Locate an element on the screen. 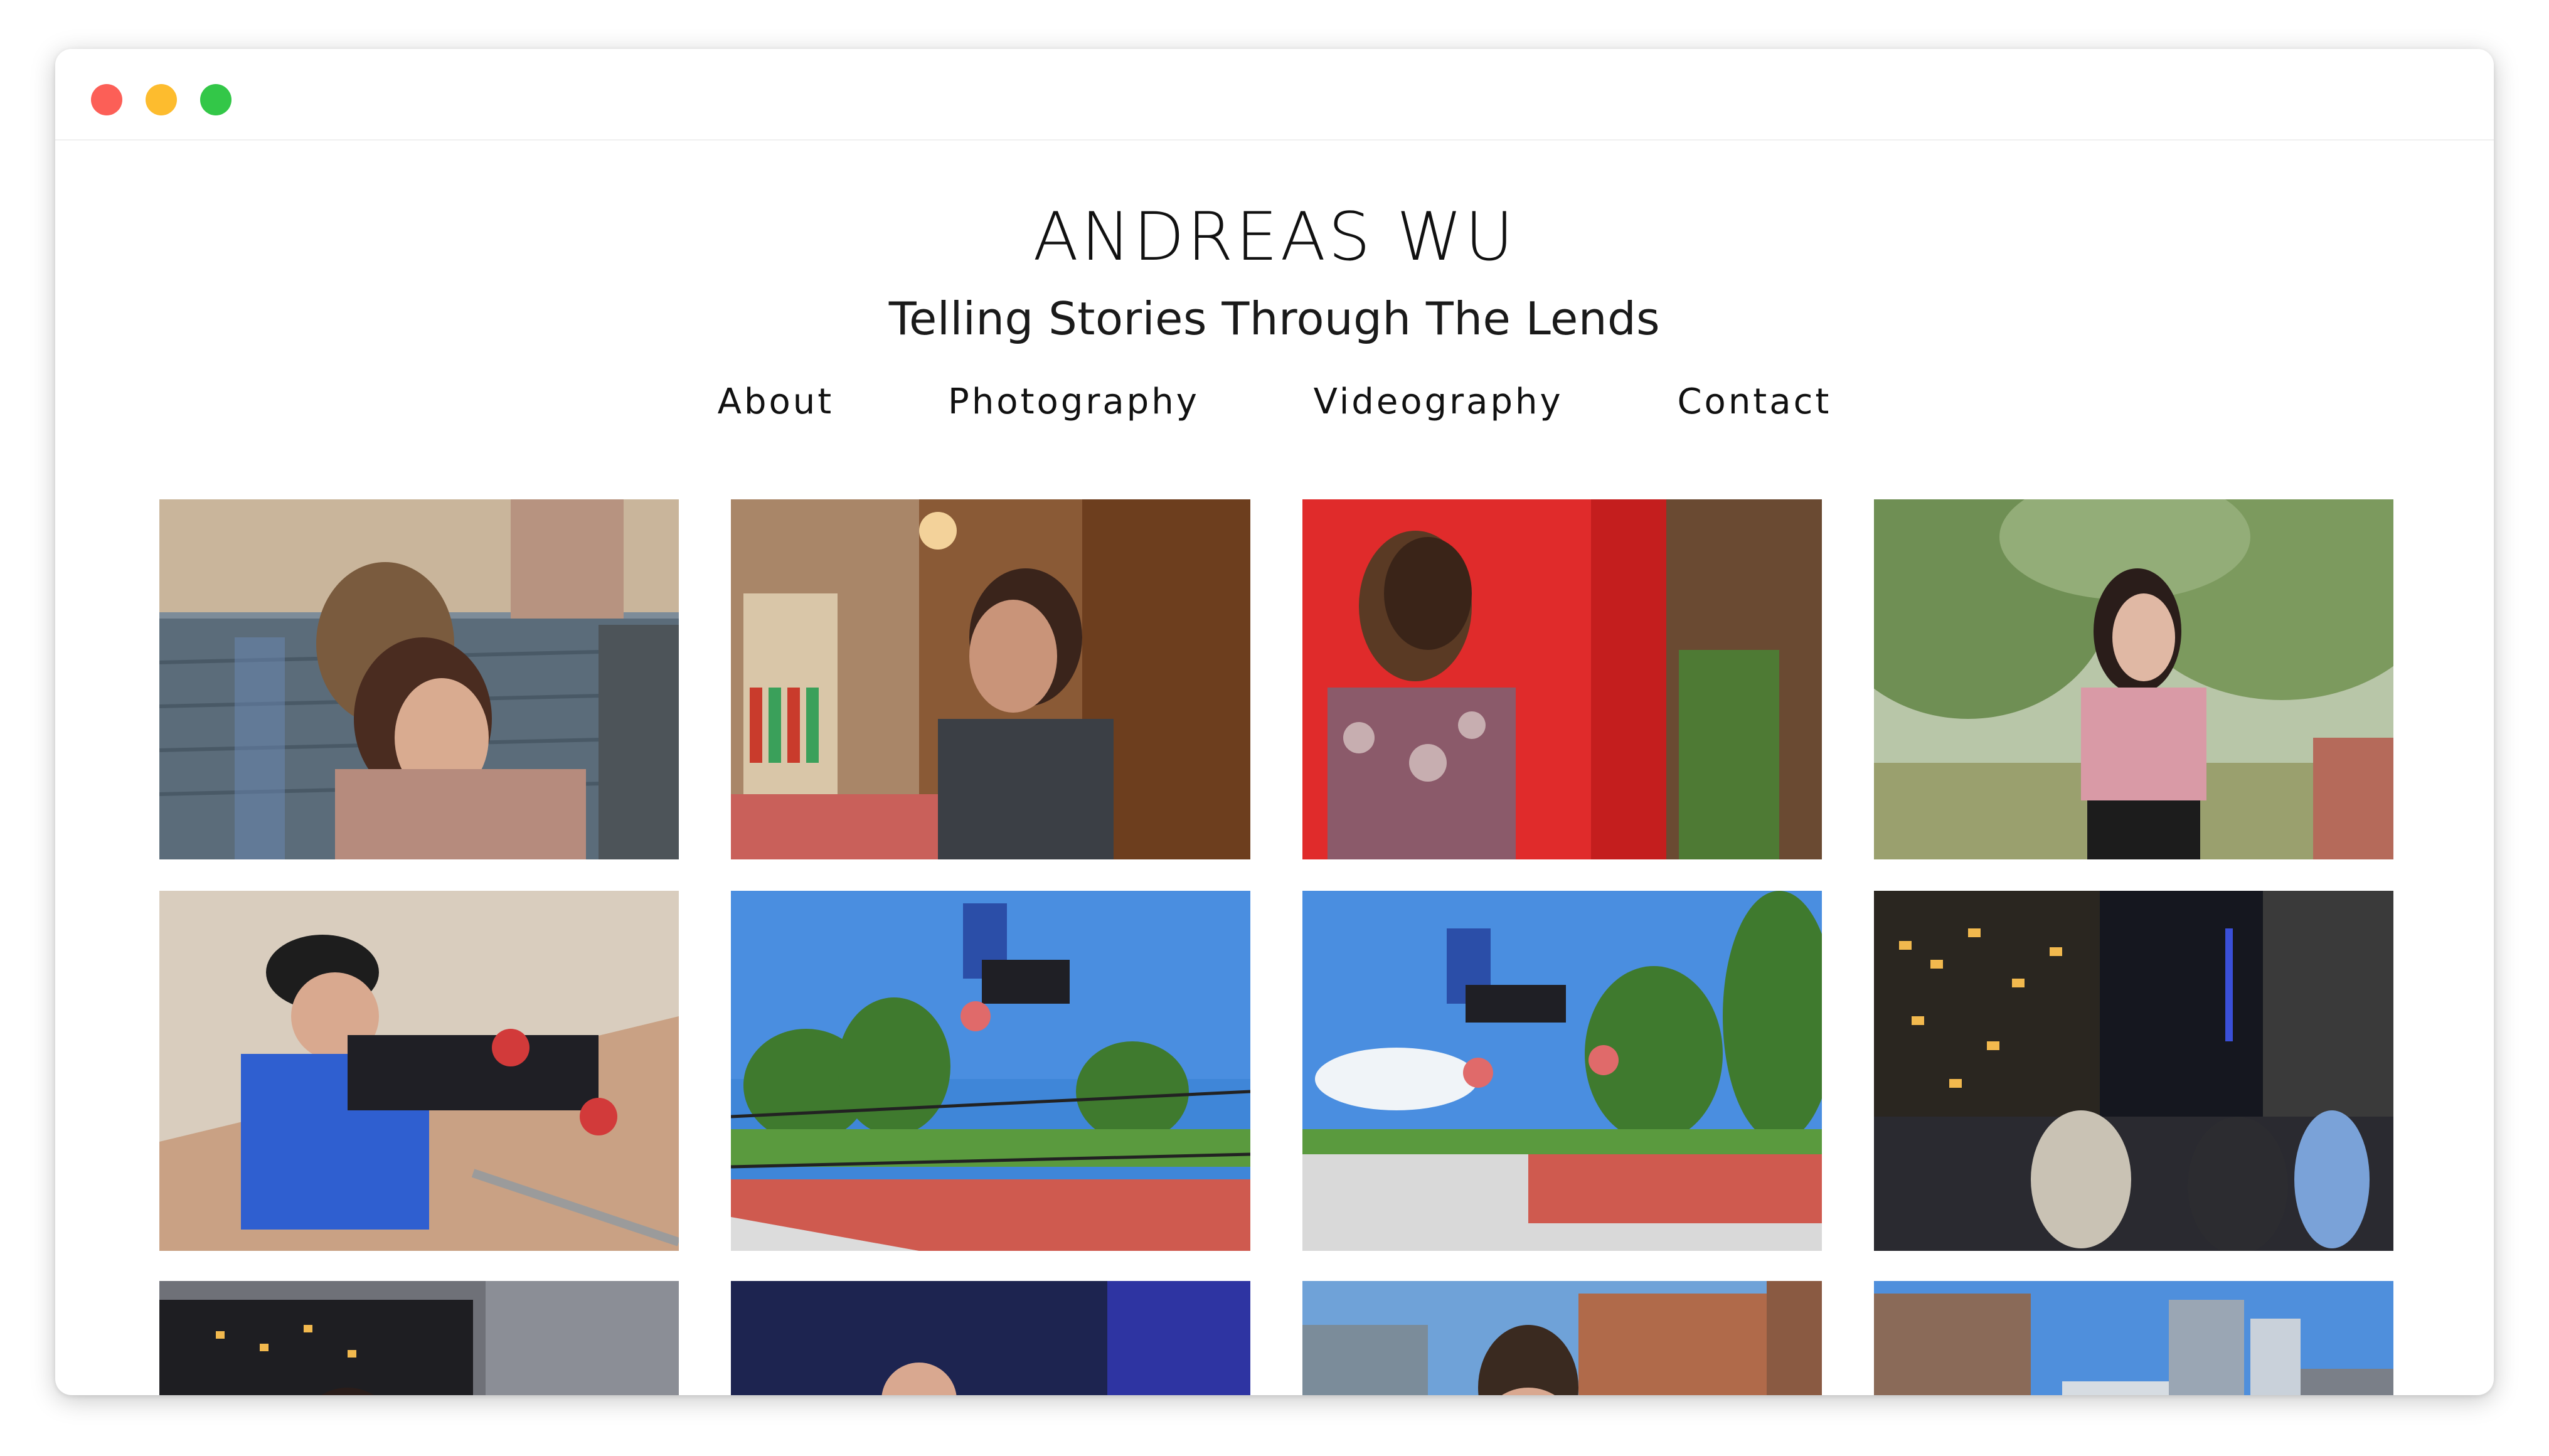  photo-skater-sitting is located at coordinates (419, 1071).